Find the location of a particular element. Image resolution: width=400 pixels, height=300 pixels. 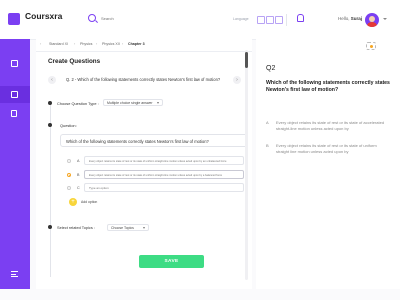

sidebar is located at coordinates (15, 164).